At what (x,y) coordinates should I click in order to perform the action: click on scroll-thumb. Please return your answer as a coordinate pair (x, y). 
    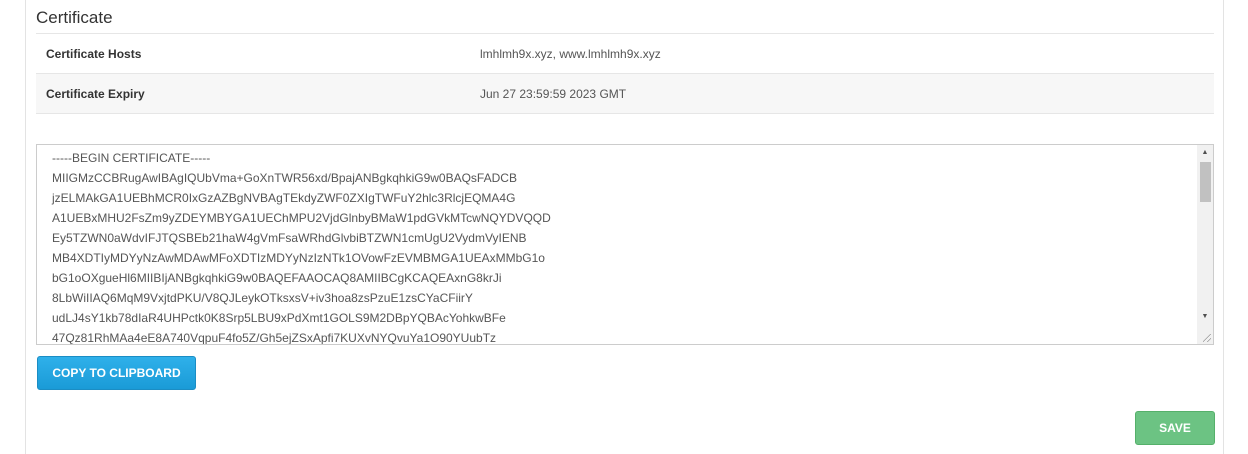
    Looking at the image, I should click on (1205, 182).